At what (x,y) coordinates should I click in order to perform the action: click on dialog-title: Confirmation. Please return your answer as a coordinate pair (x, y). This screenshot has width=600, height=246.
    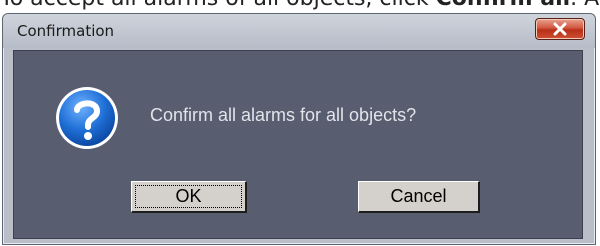
    Looking at the image, I should click on (66, 31).